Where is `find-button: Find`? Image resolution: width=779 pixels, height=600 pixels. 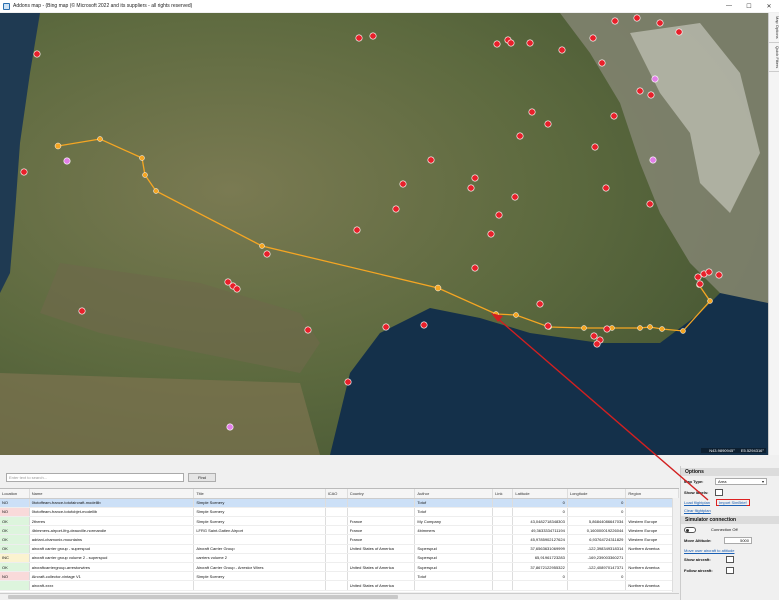
find-button: Find is located at coordinates (202, 477).